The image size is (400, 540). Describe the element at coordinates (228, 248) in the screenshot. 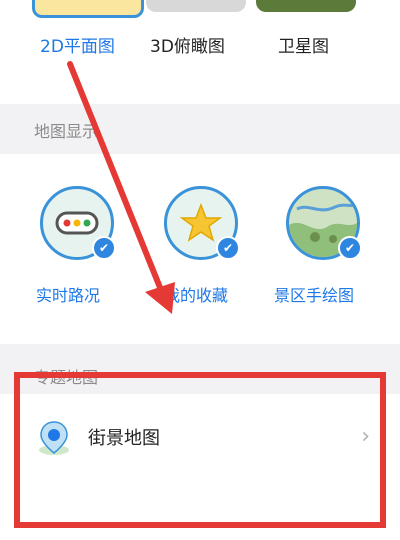

I see `favorites-check-icon: ✔` at that location.